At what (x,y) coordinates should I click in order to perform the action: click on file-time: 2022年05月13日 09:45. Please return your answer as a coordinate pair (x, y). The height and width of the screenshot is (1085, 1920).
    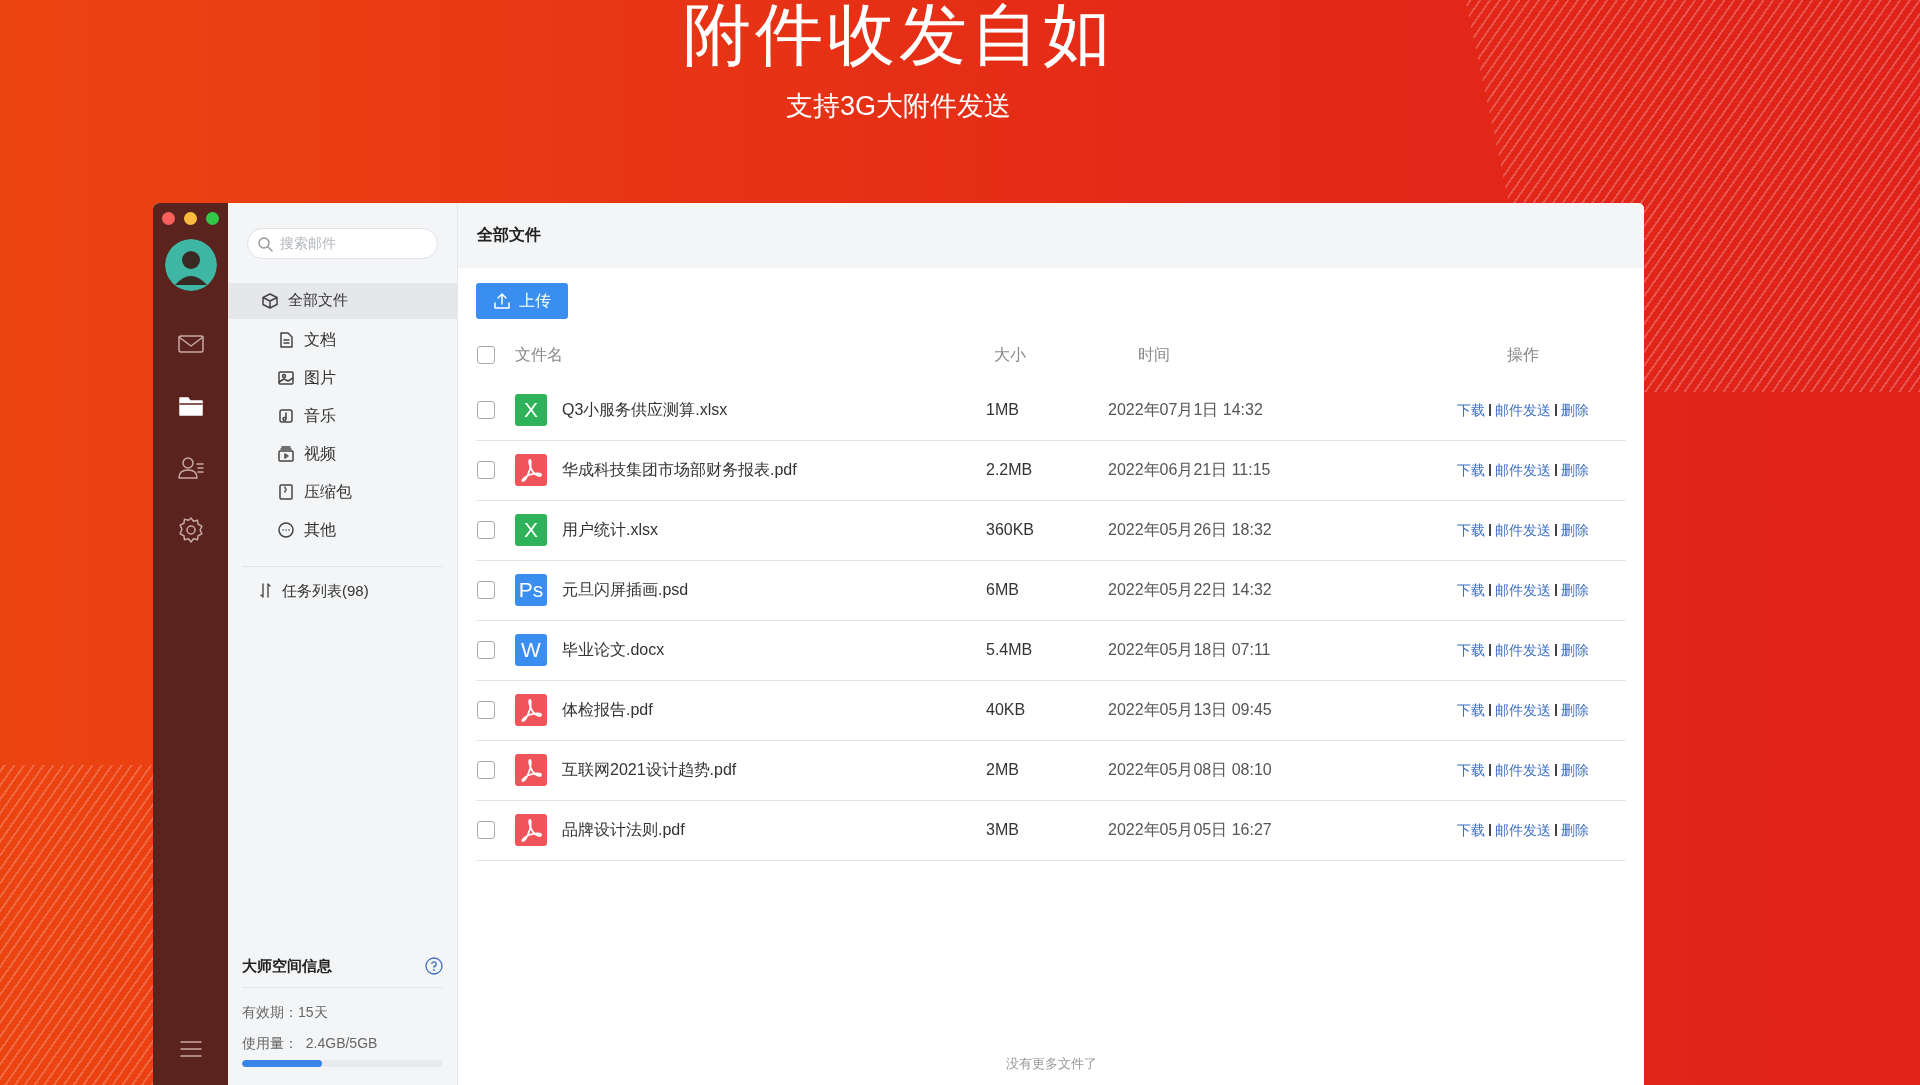
    Looking at the image, I should click on (1190, 710).